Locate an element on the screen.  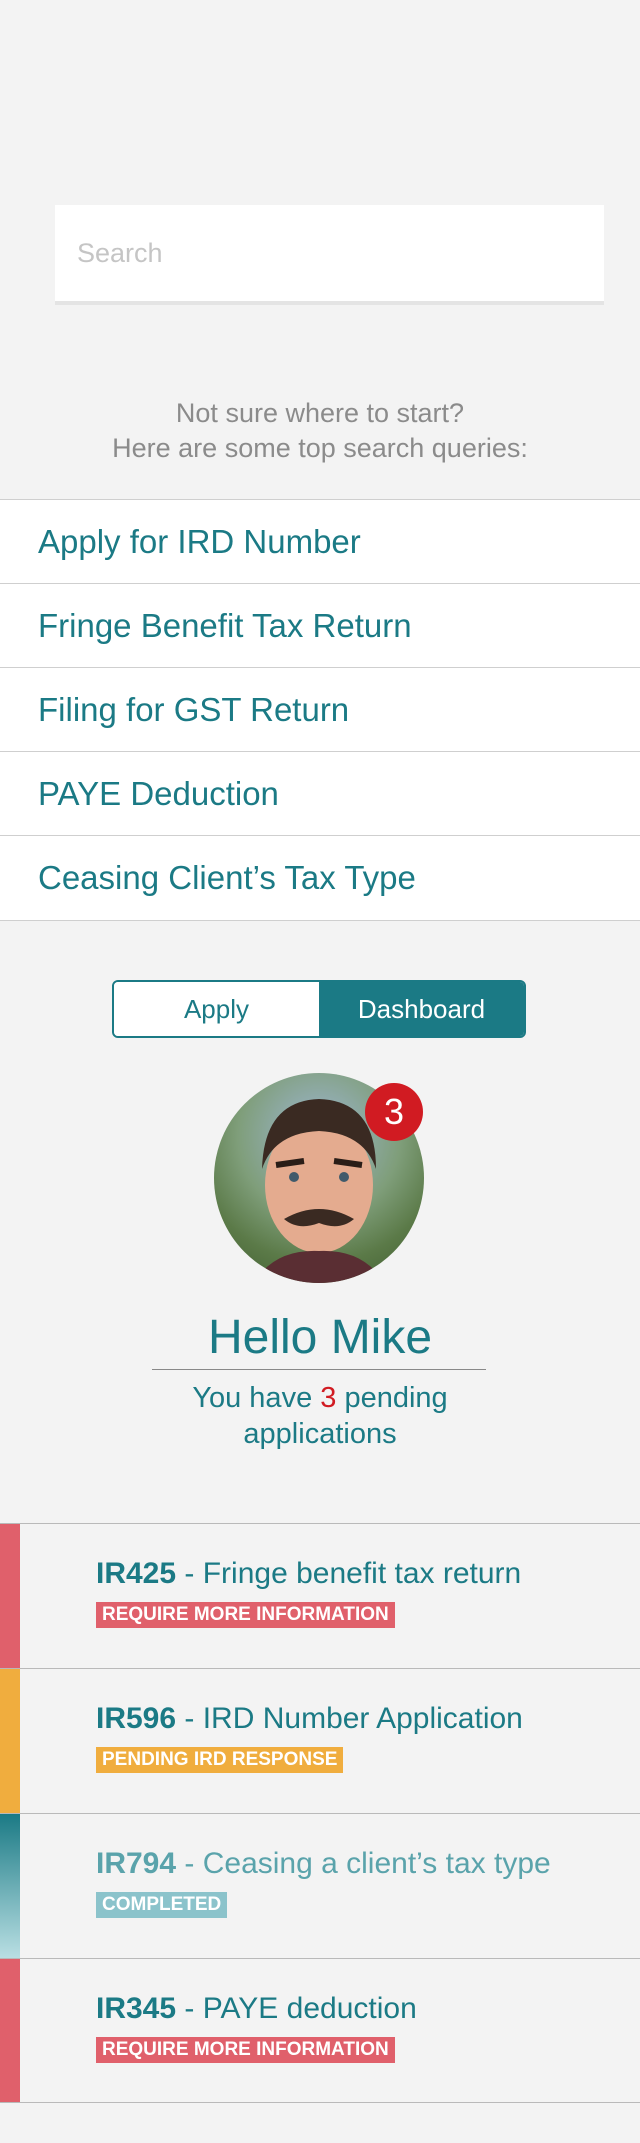
application-title: IR794 - Ceasing a client’s tax type is located at coordinates (323, 1864).